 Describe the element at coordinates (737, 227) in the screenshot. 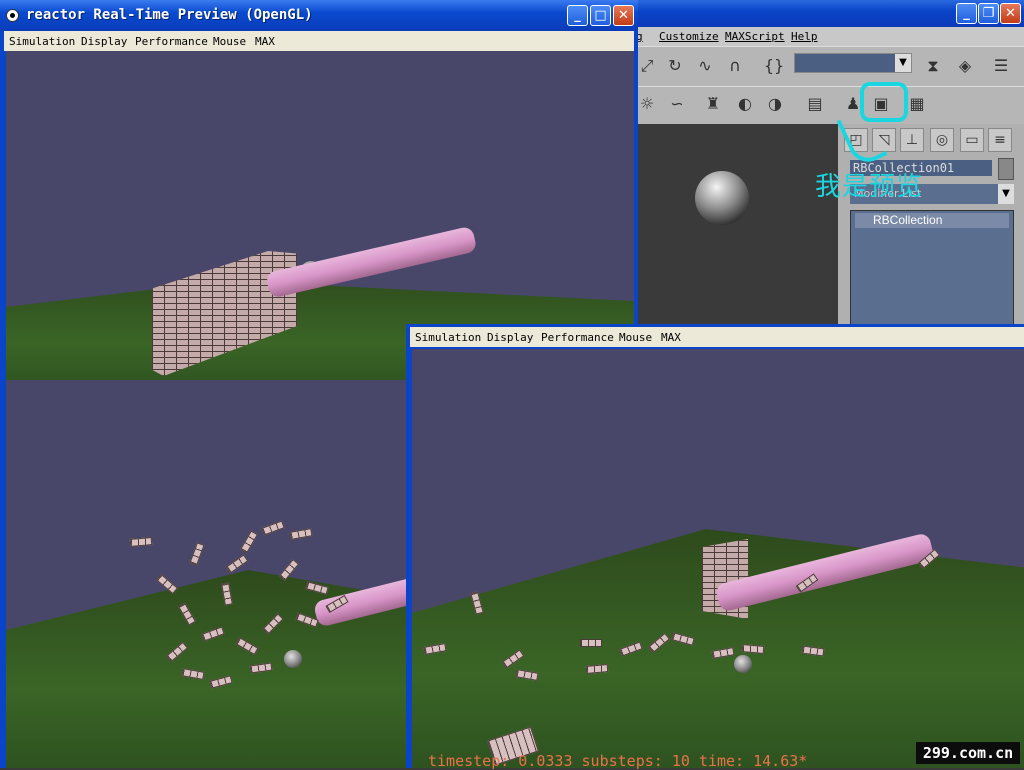

I see `max-viewport` at that location.